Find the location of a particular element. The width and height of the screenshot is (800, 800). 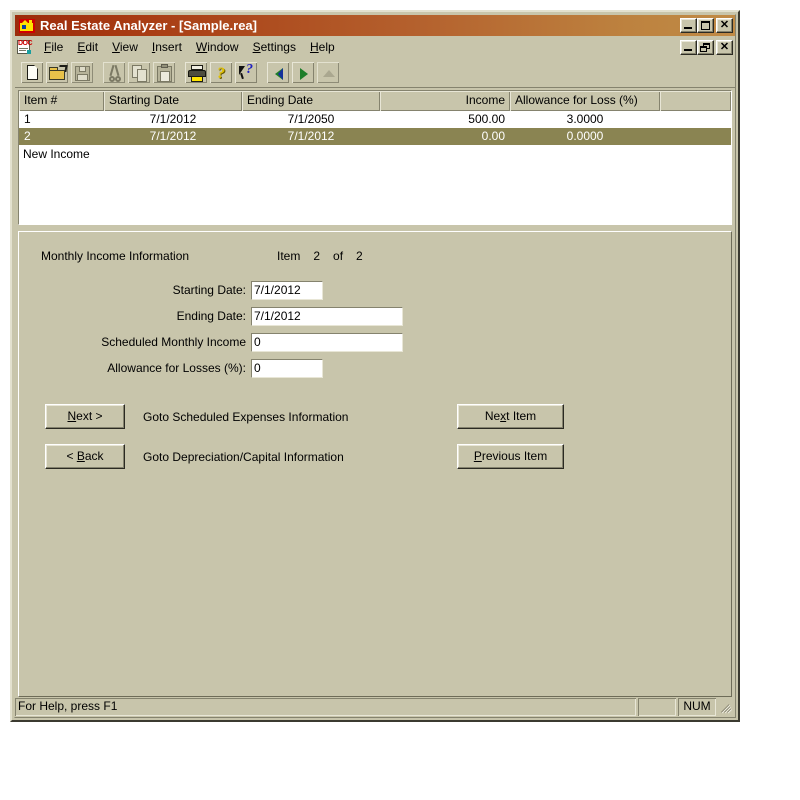

right-arrow-icon is located at coordinates (303, 72).